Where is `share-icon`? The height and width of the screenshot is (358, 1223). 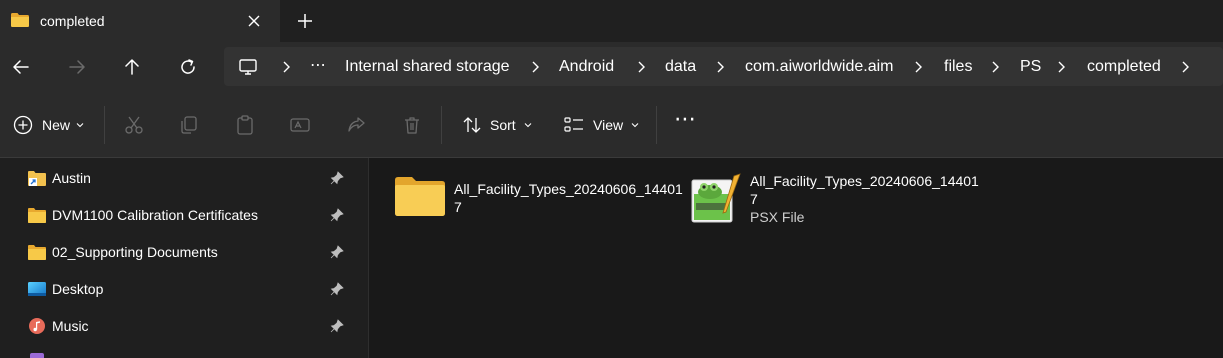 share-icon is located at coordinates (356, 125).